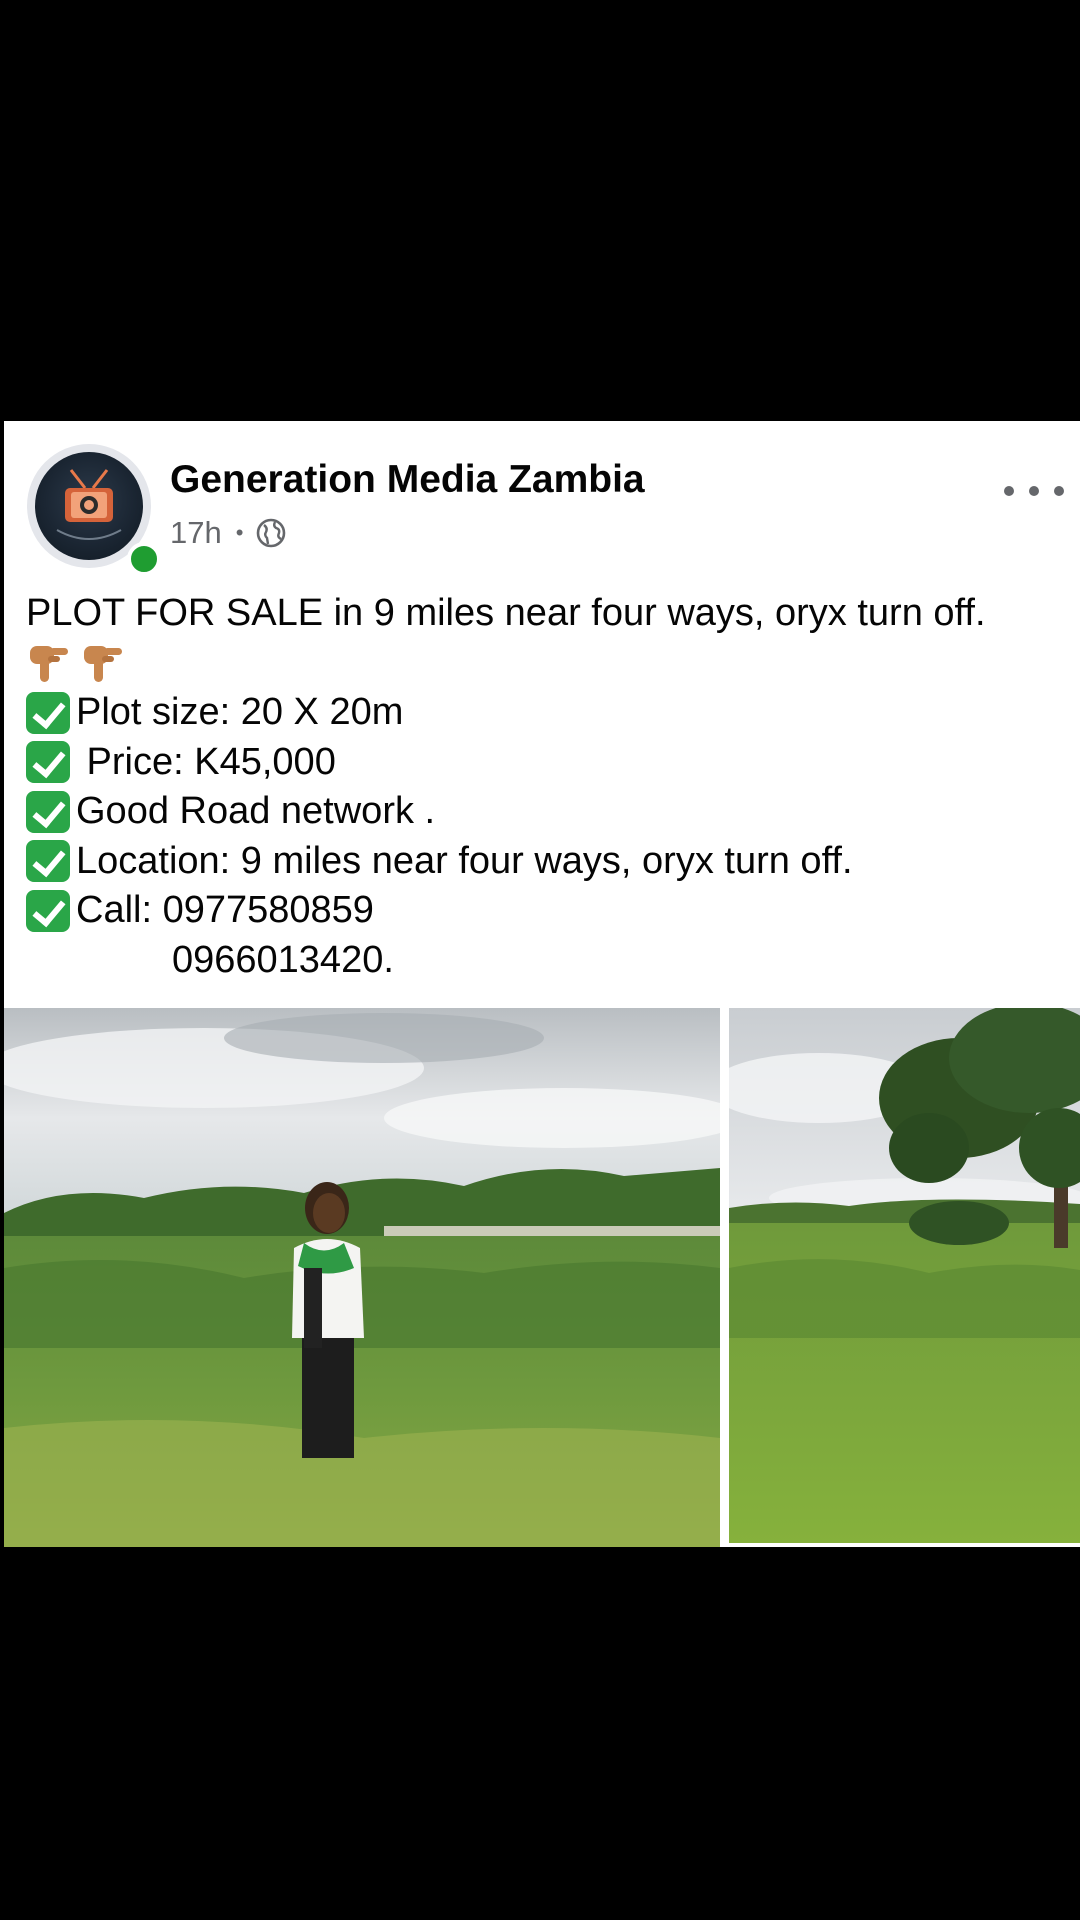  Describe the element at coordinates (240, 712) in the screenshot. I see `plot-size-text: Plot size: 20 X 20m` at that location.